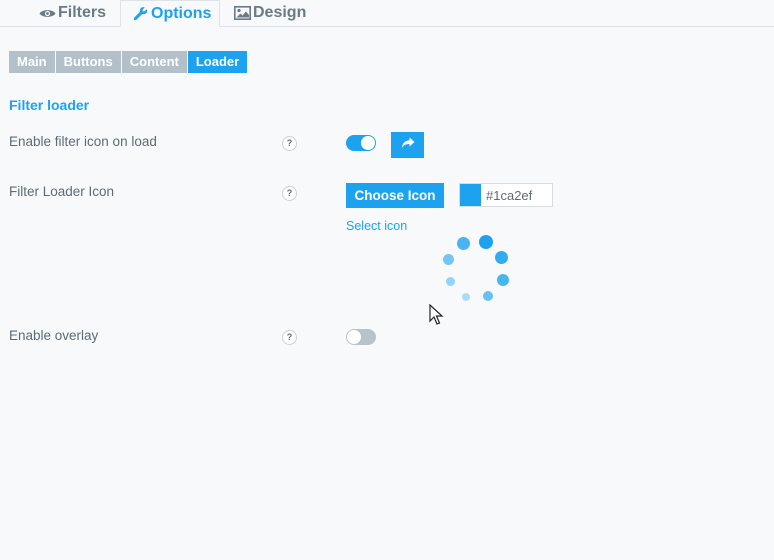  What do you see at coordinates (49, 105) in the screenshot?
I see `section-title: Filter loader` at bounding box center [49, 105].